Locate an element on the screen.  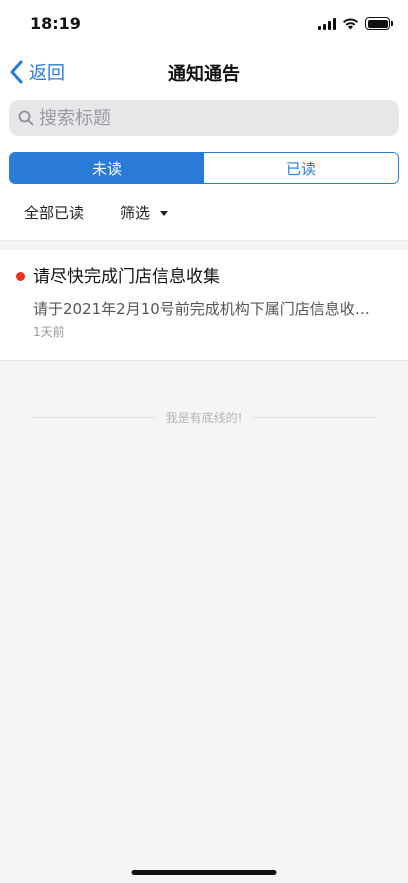
search-box is located at coordinates (204, 118).